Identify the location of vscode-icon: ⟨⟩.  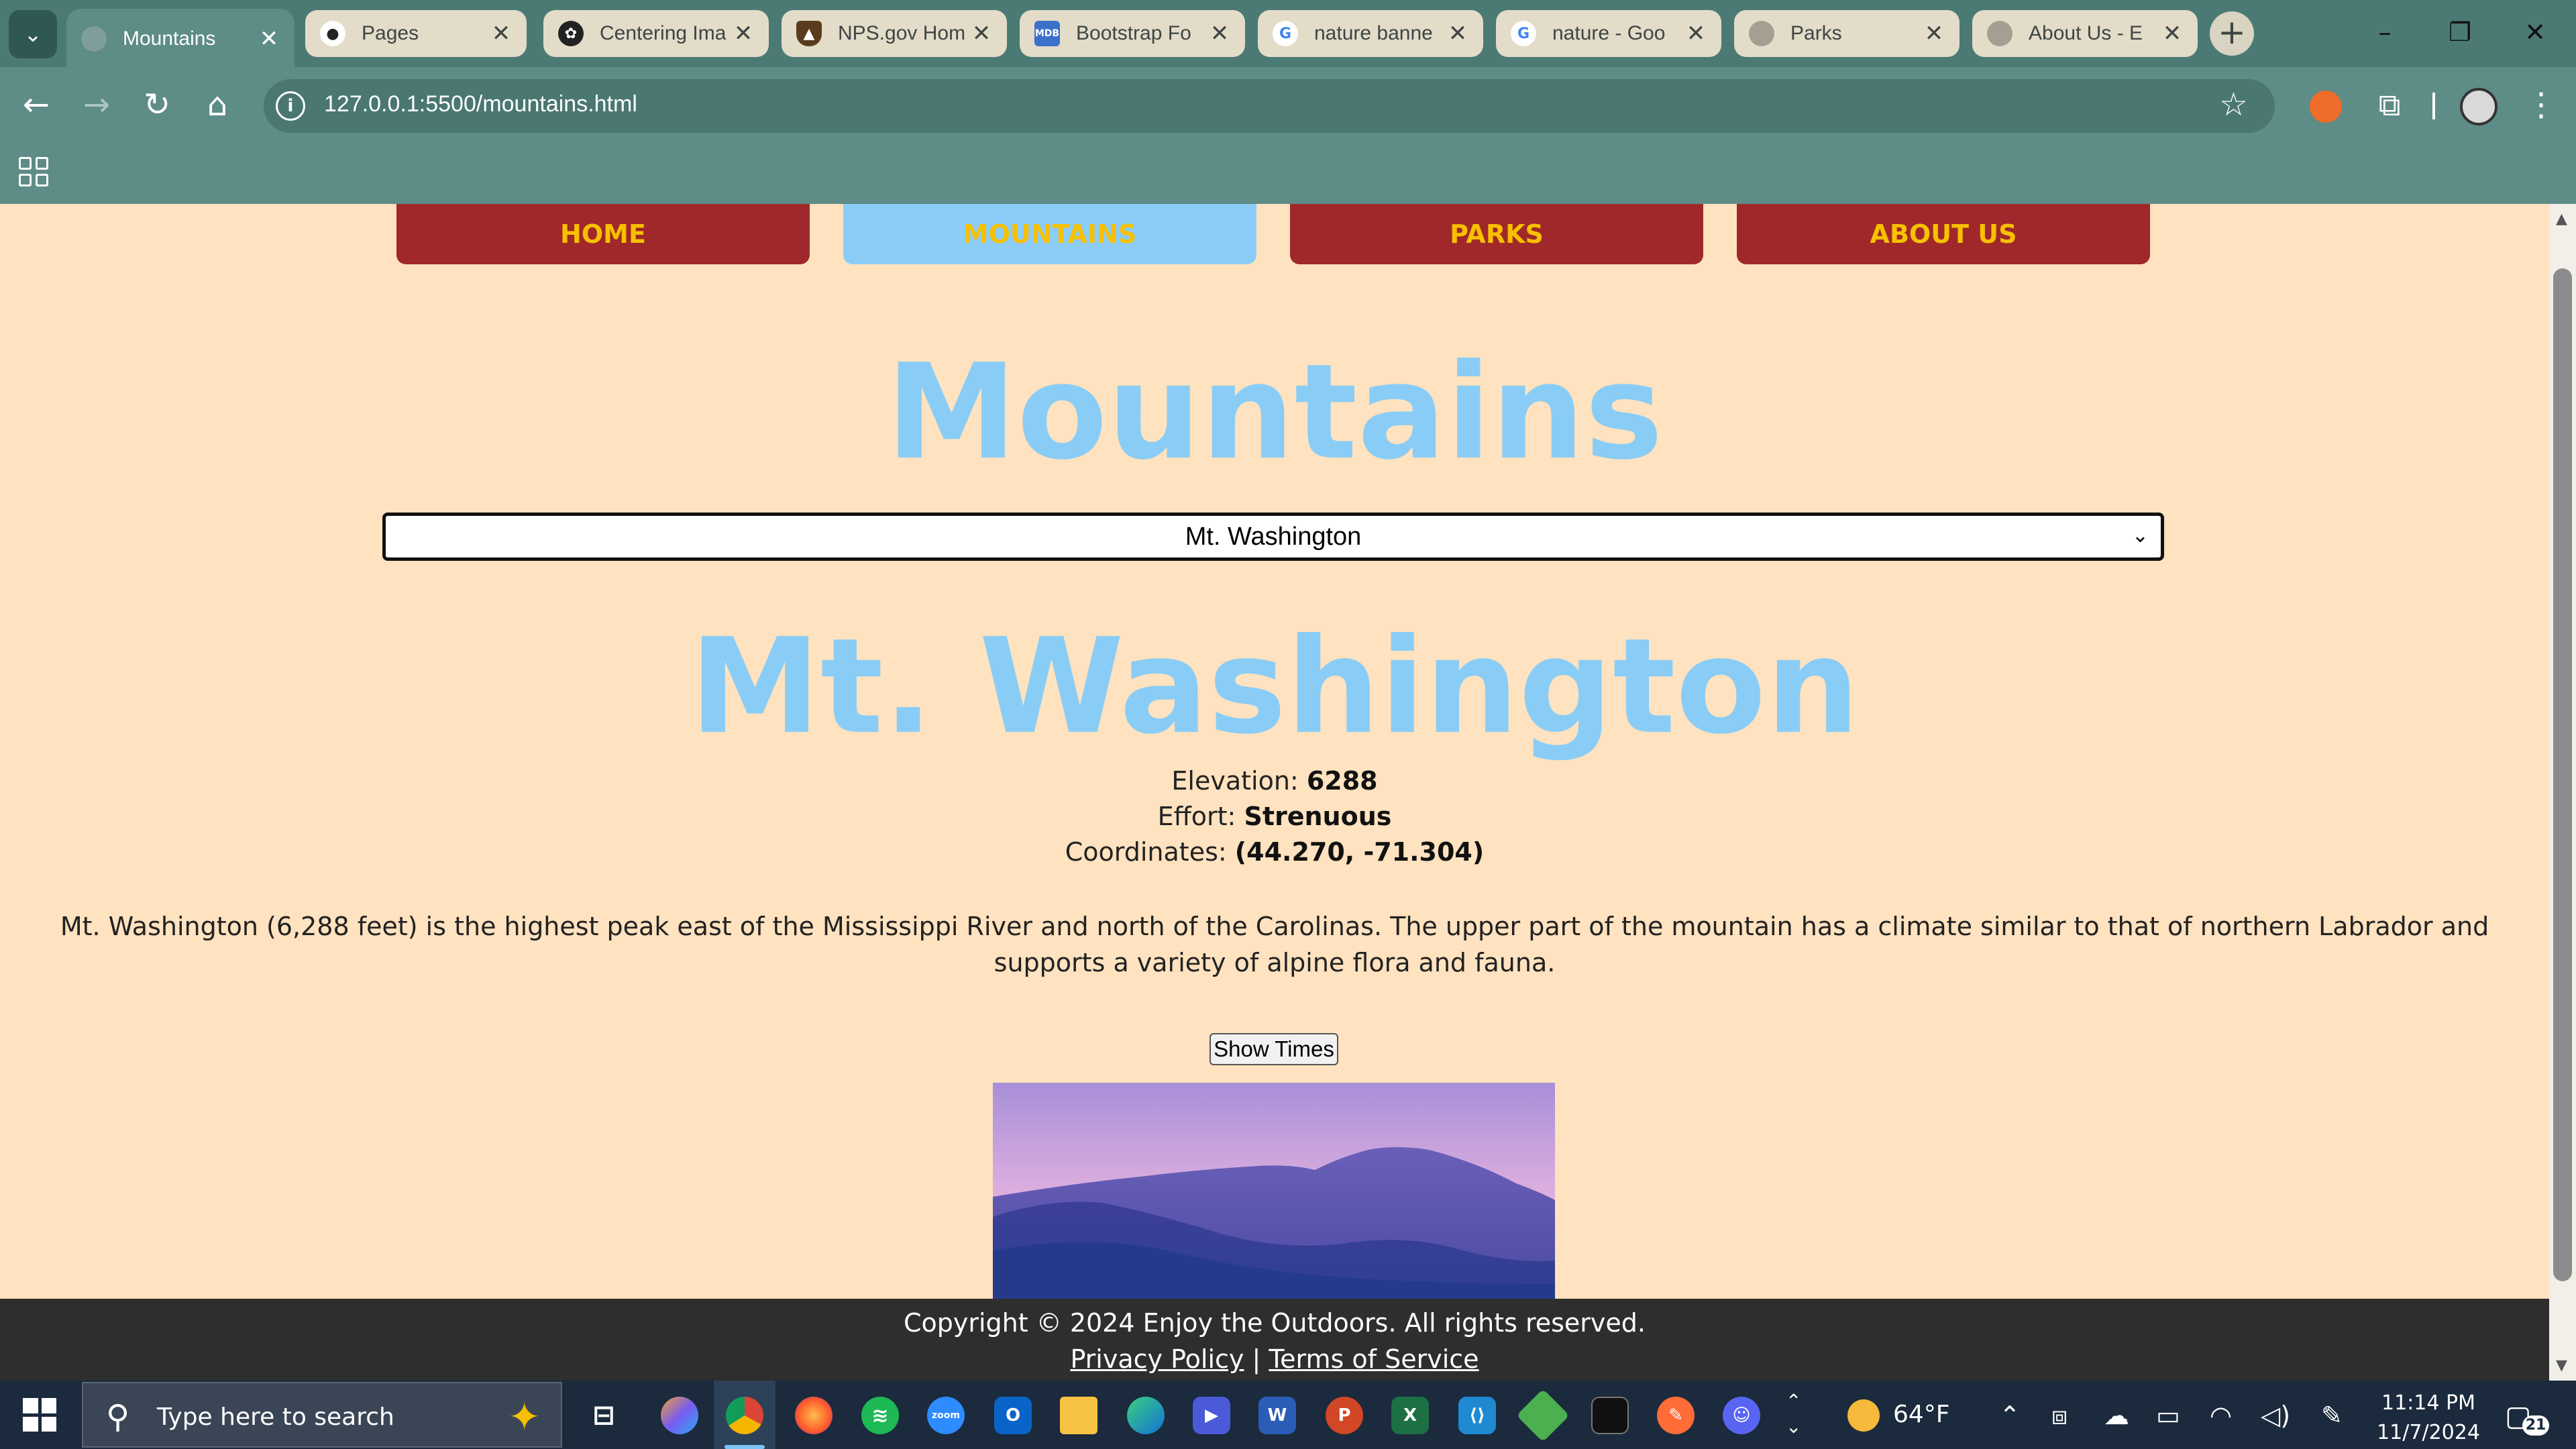
(1477, 1415).